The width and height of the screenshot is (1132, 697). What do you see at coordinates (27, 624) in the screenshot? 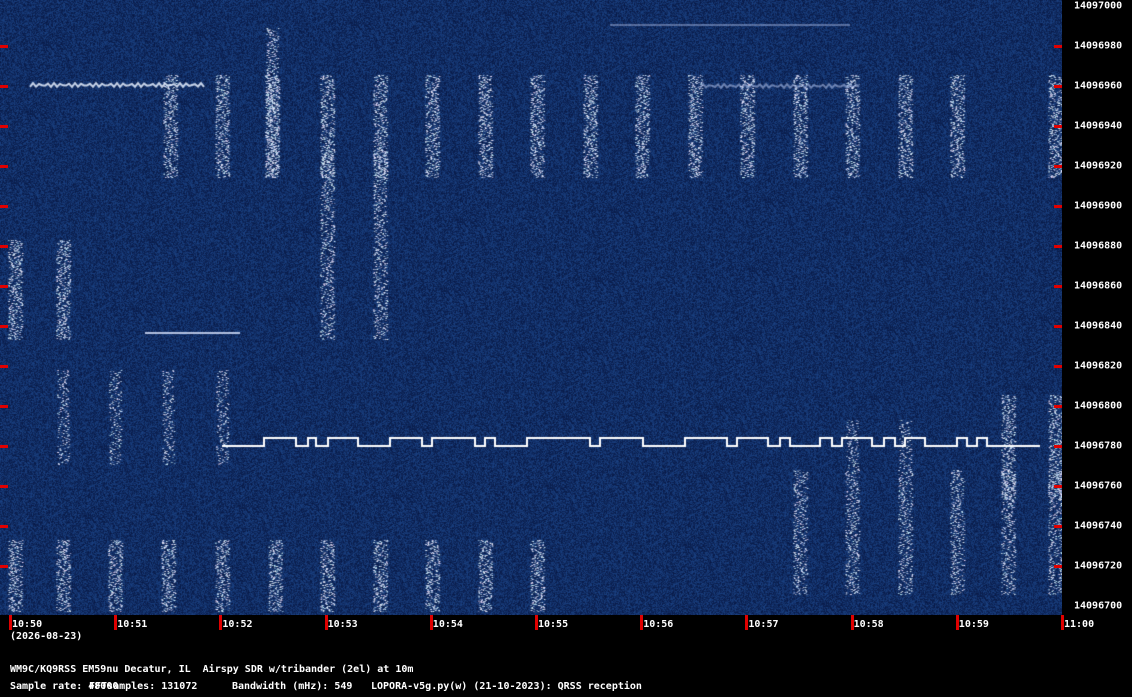
I see `time-label: 10:50` at bounding box center [27, 624].